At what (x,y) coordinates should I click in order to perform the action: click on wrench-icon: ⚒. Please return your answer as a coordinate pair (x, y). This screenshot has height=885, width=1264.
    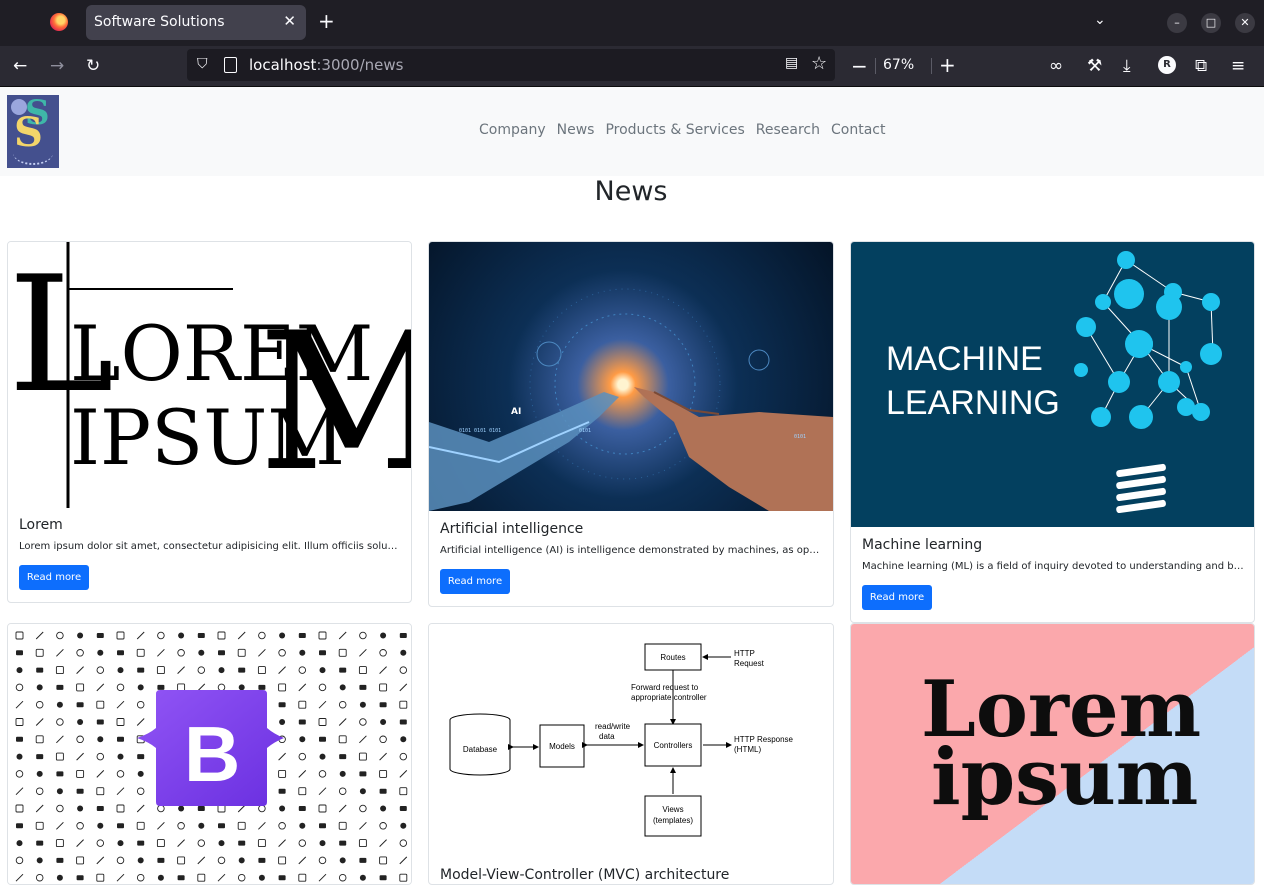
    Looking at the image, I should click on (1094, 66).